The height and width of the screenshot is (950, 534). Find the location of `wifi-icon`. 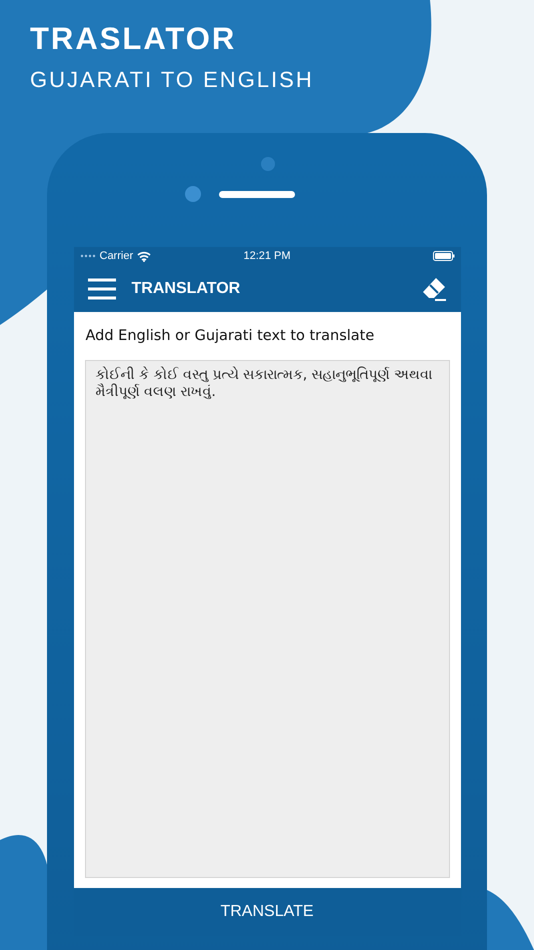

wifi-icon is located at coordinates (144, 256).